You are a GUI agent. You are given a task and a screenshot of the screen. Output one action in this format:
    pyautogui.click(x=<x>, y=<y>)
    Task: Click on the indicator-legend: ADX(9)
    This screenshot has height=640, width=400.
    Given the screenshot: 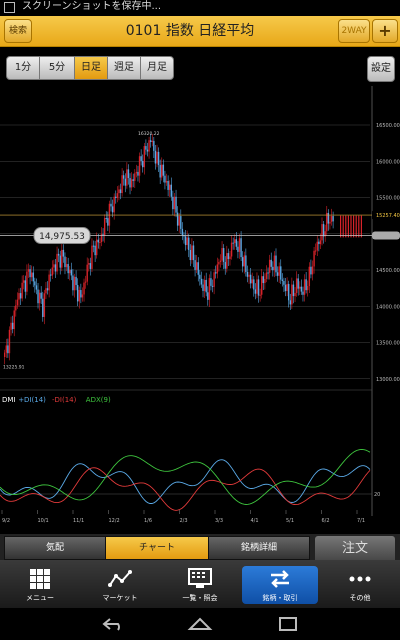 What is the action you would take?
    pyautogui.click(x=98, y=400)
    